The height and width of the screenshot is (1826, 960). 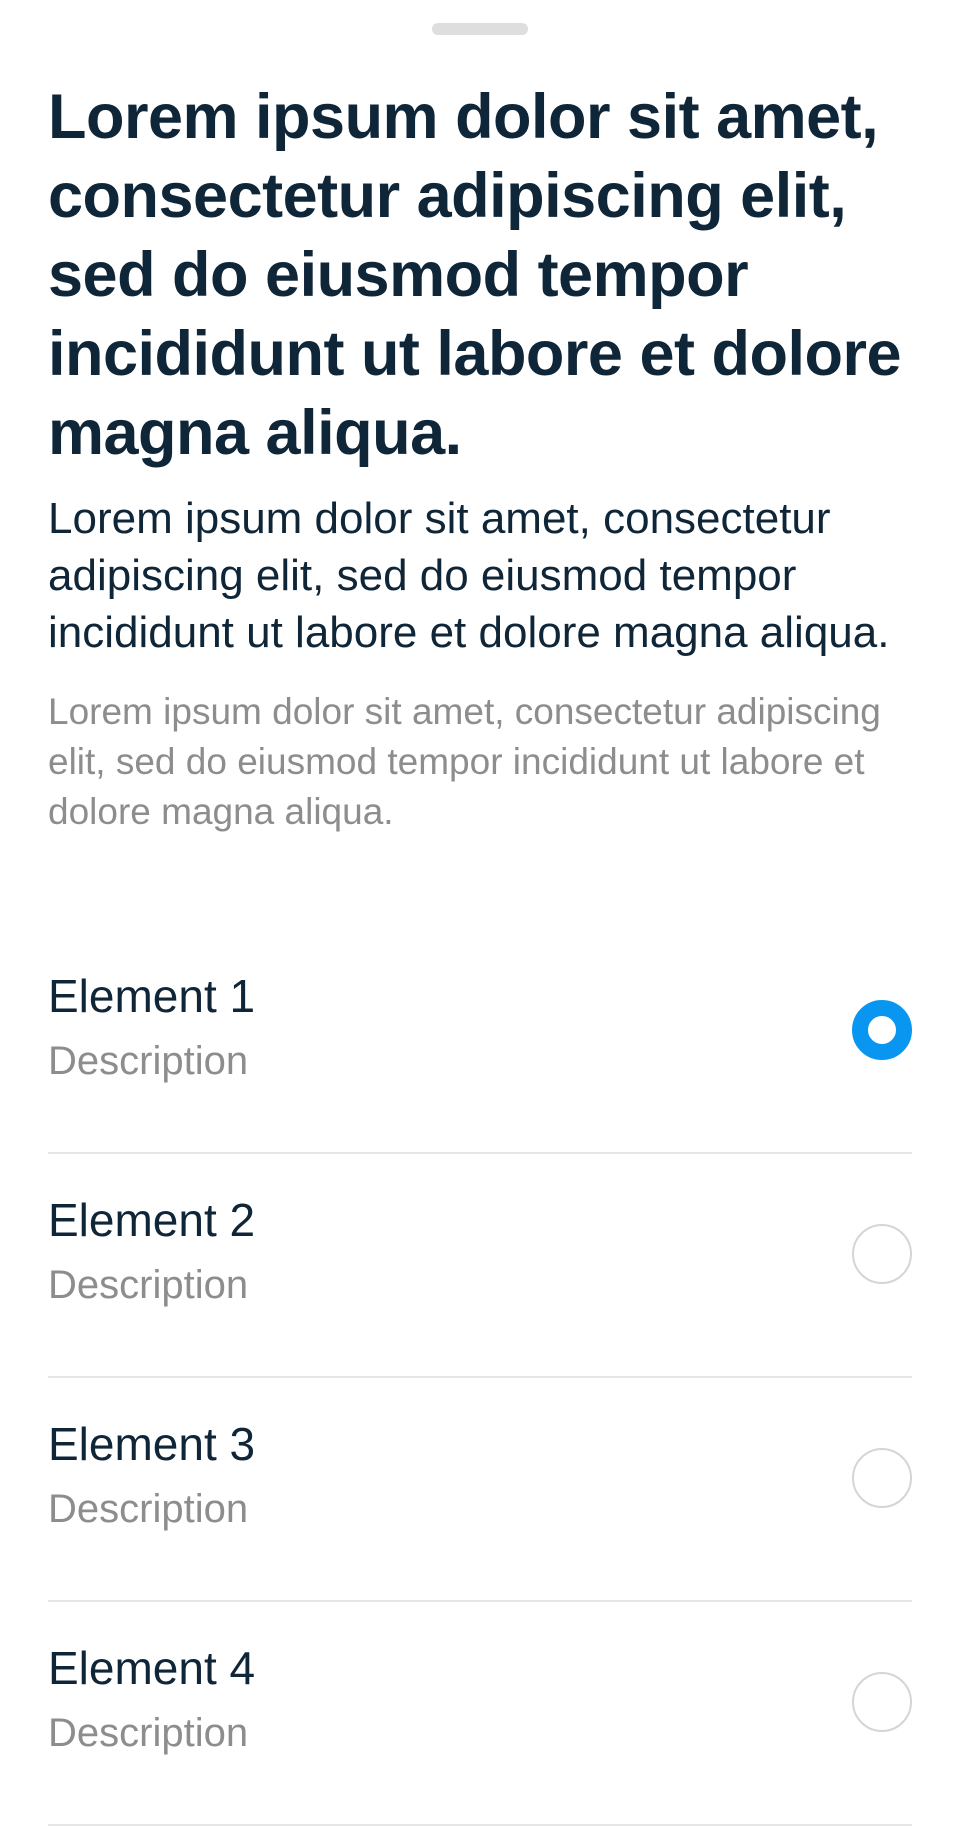 I want to click on option-label: Element 3, so click(x=152, y=1444).